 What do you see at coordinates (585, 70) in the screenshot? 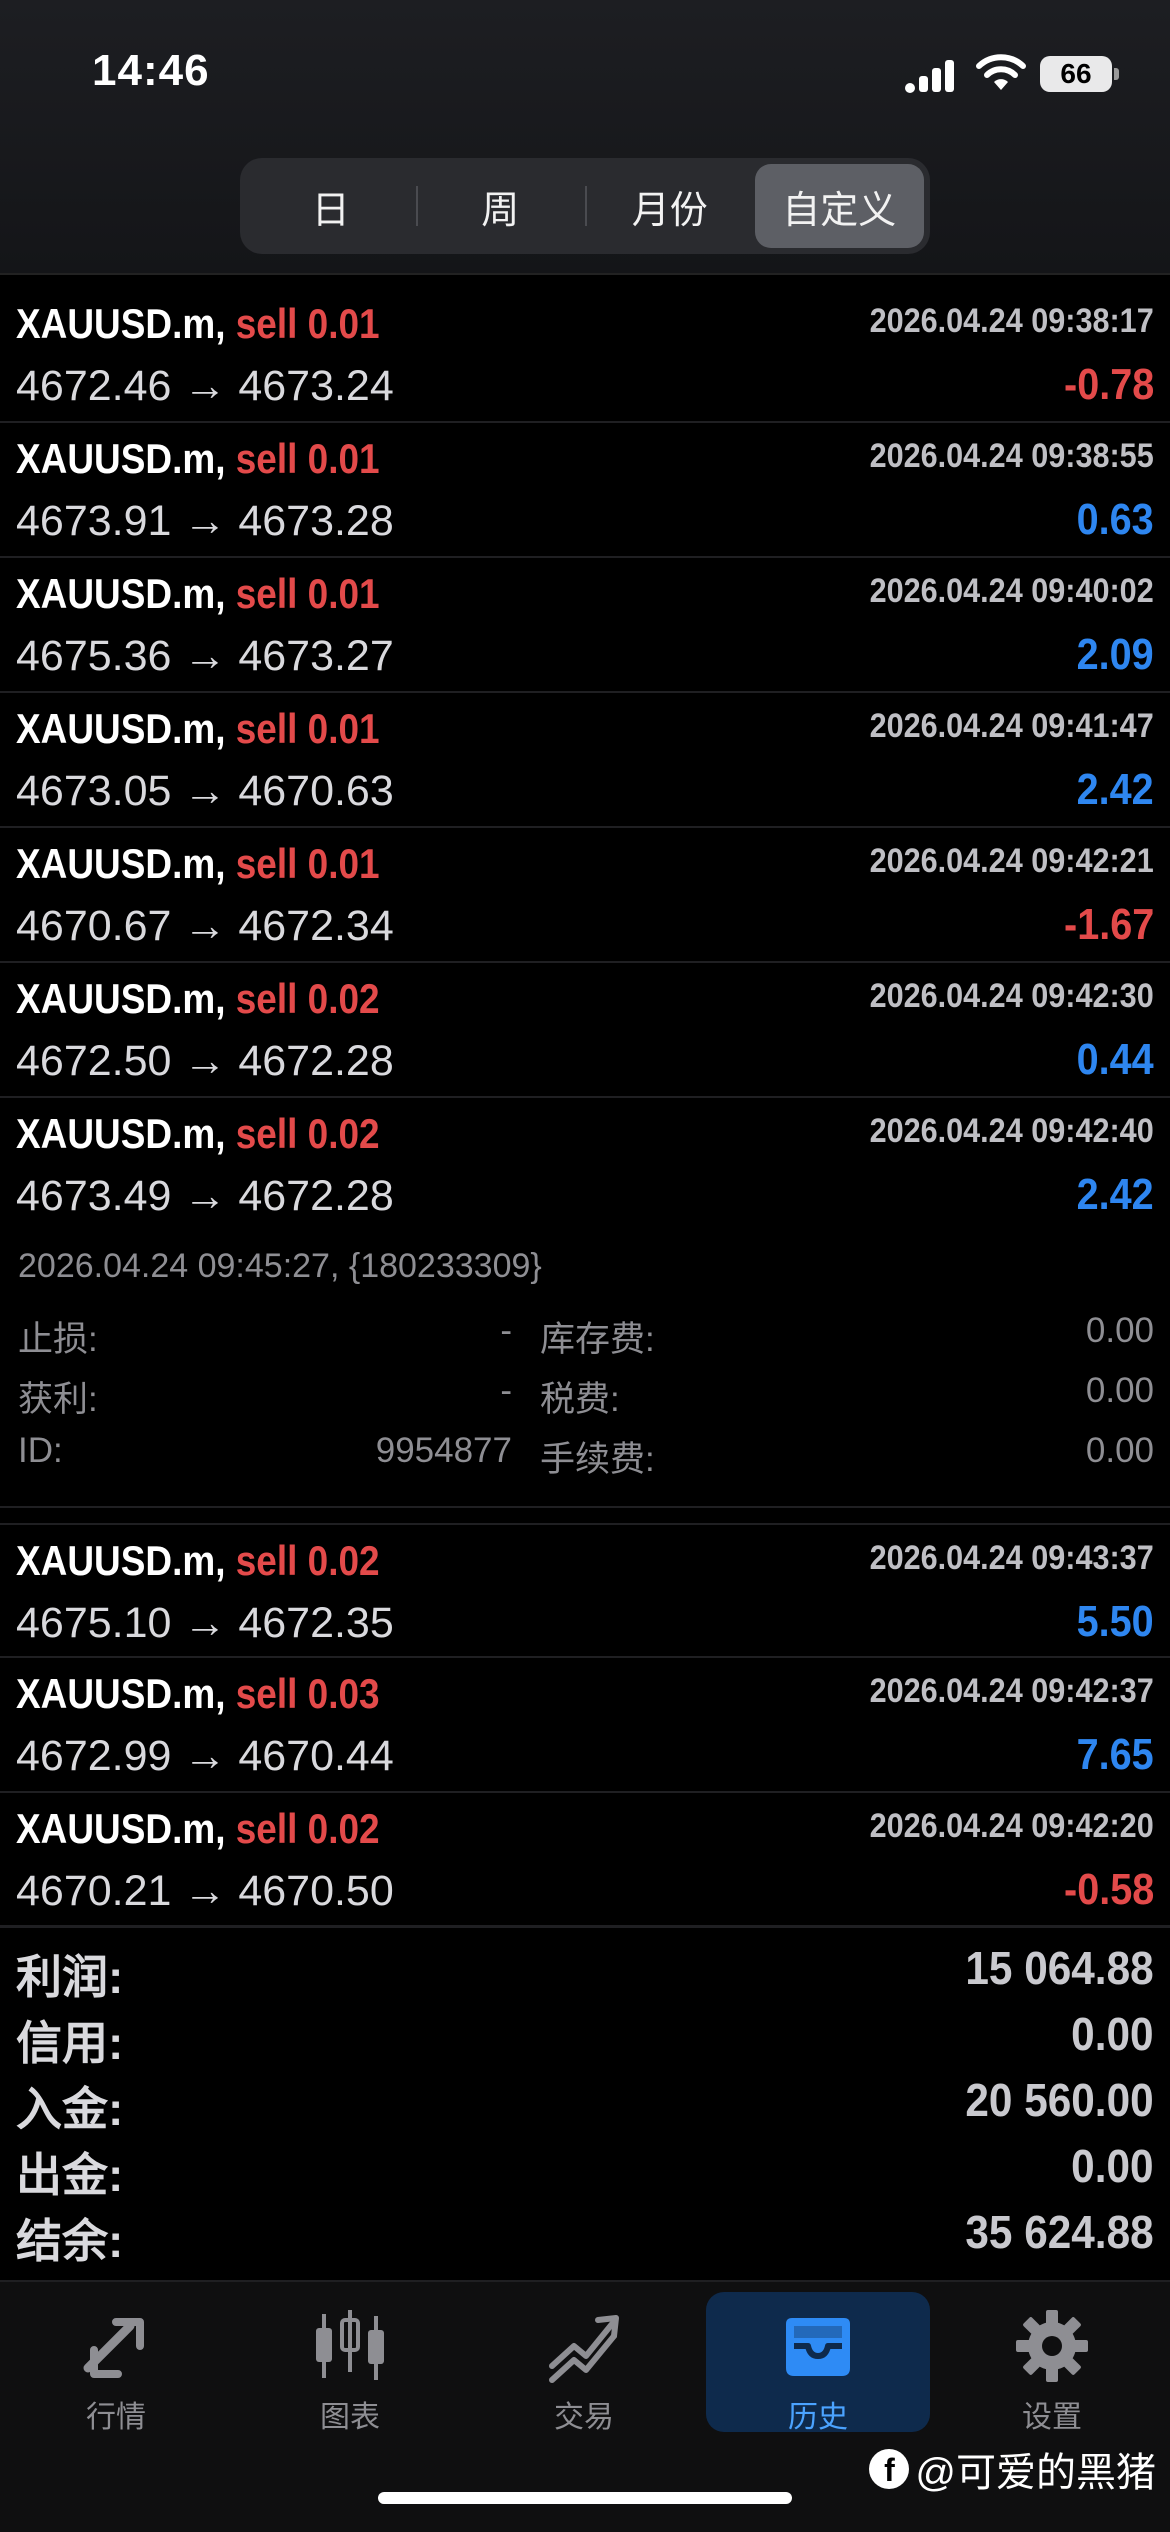
I see `status-bar: 14:46 66` at bounding box center [585, 70].